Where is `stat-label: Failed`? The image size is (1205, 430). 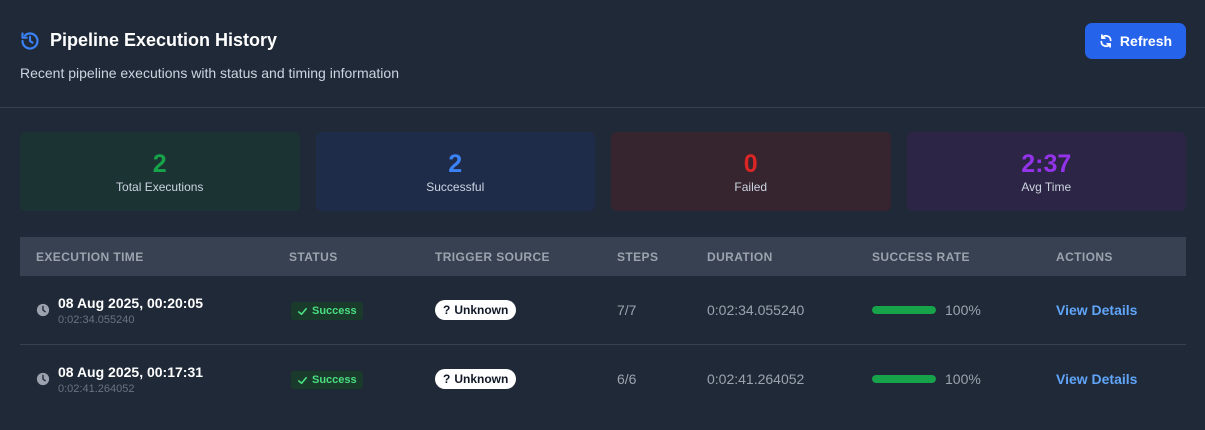
stat-label: Failed is located at coordinates (751, 186).